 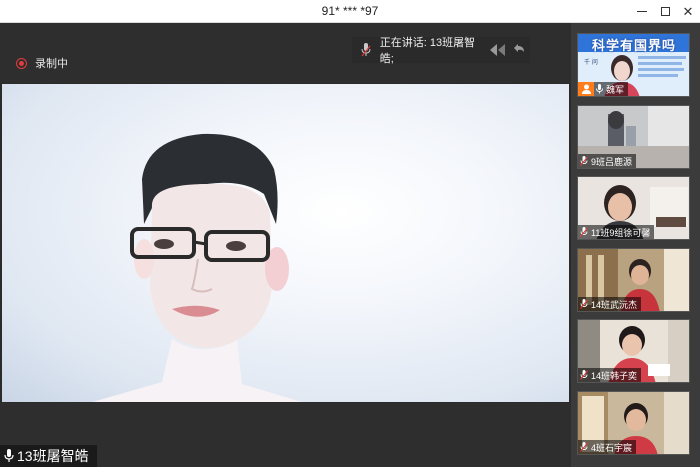 I want to click on recording-indicator: 录制中, so click(x=42, y=63).